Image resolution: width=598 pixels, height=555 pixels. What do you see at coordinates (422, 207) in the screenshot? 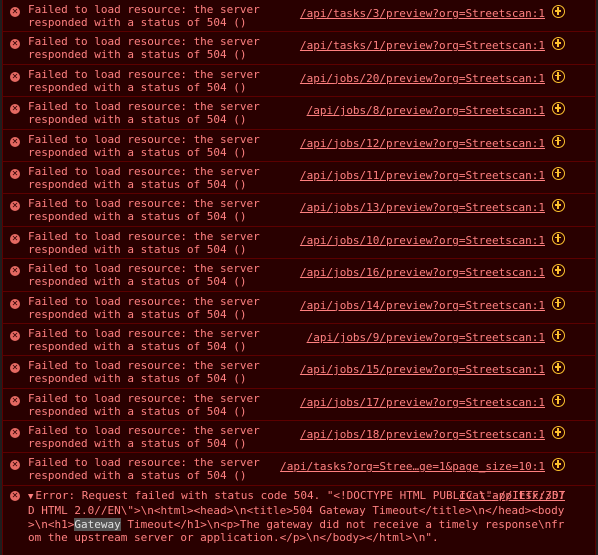
I see `request-url-link: /api/jobs/13/preview?org=Streetscan:1` at bounding box center [422, 207].